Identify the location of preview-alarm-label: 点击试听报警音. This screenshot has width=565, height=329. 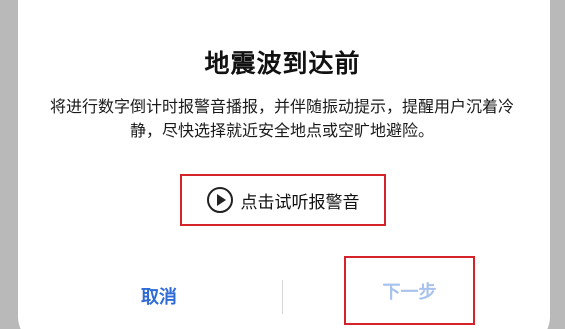
(300, 202).